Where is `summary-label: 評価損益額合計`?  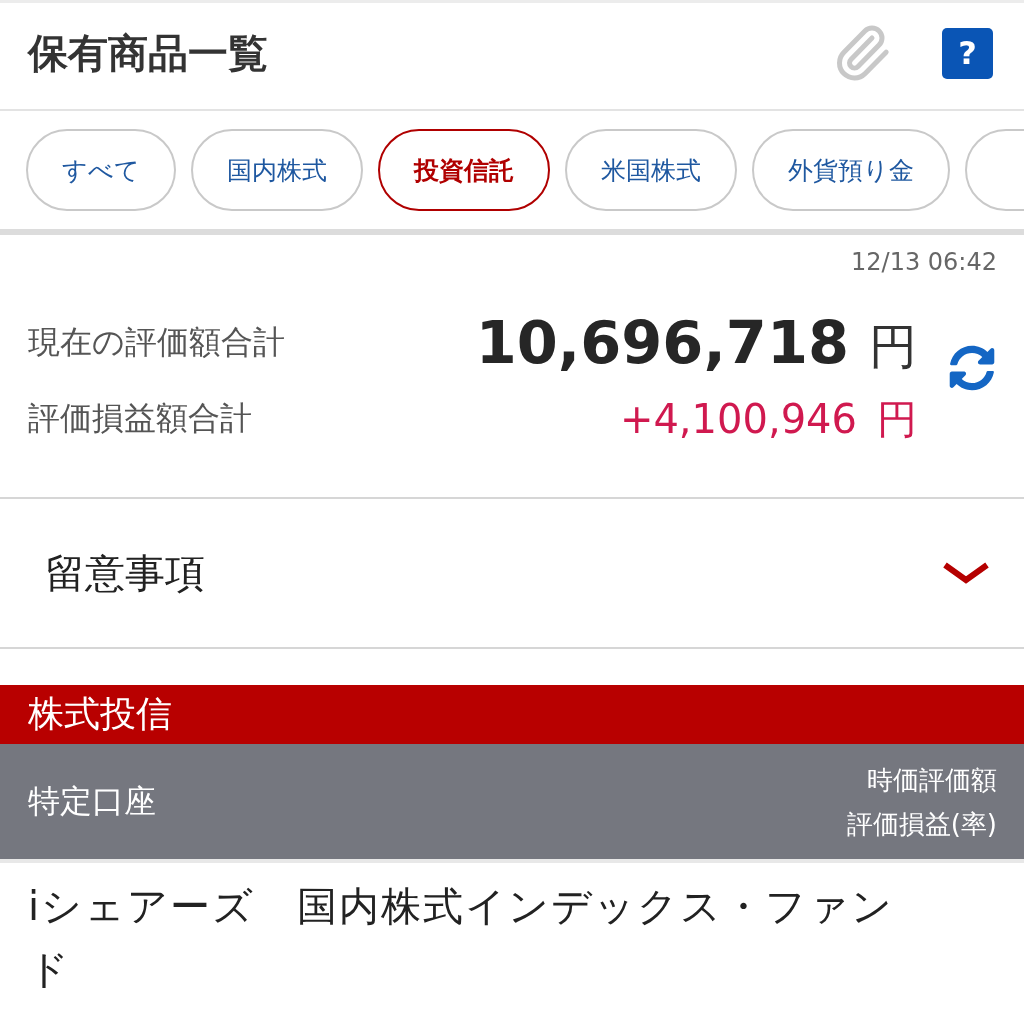 summary-label: 評価損益額合計 is located at coordinates (140, 418).